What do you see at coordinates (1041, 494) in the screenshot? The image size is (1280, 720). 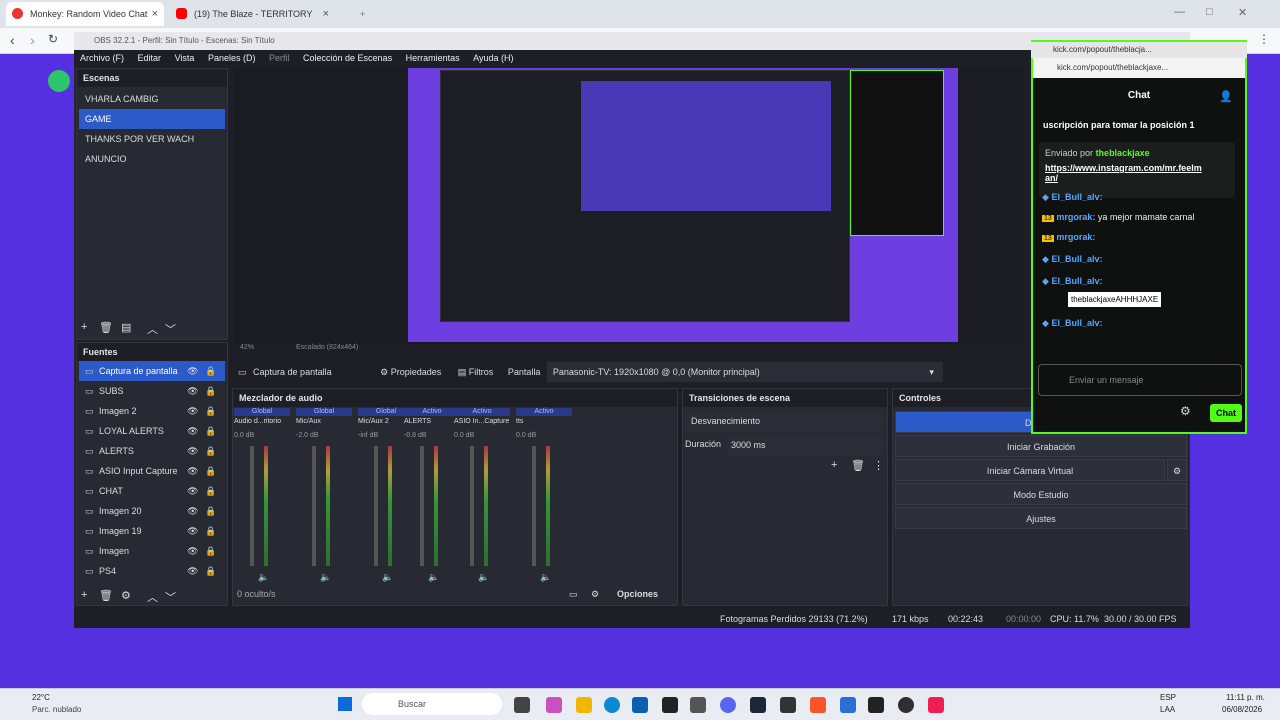 I see `studio-mode-button: Modo Estudio` at bounding box center [1041, 494].